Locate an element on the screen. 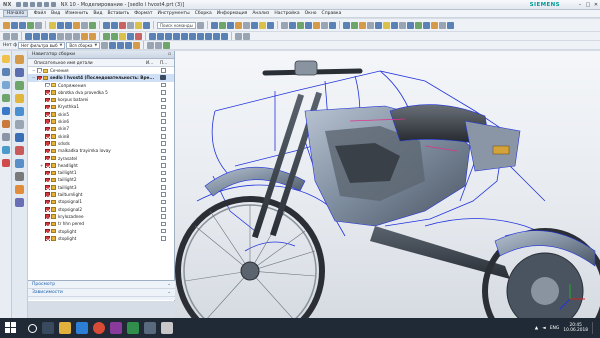 This screenshot has height=338, width=600. extension-icon is located at coordinates (270, 25).